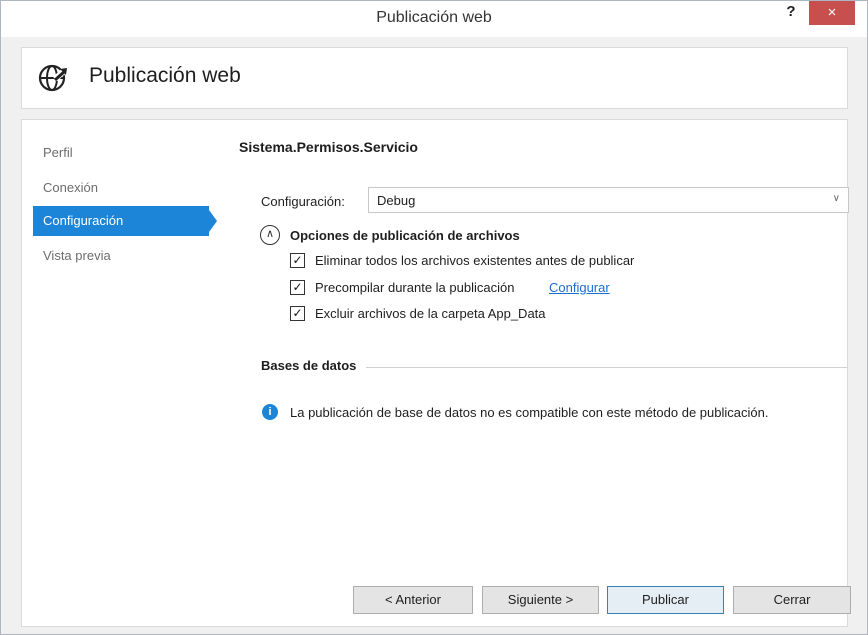 This screenshot has width=868, height=635. Describe the element at coordinates (415, 287) in the screenshot. I see `precompile-label: Precompilar durante la publicación` at that location.